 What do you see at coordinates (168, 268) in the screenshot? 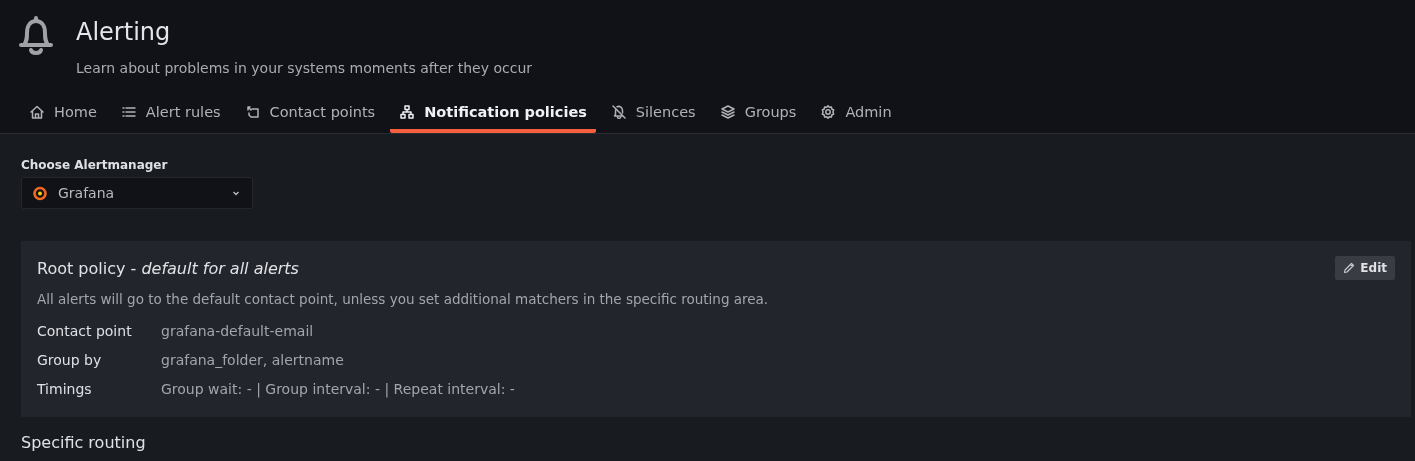
I see `card-title: Root policy - default for all alerts` at bounding box center [168, 268].